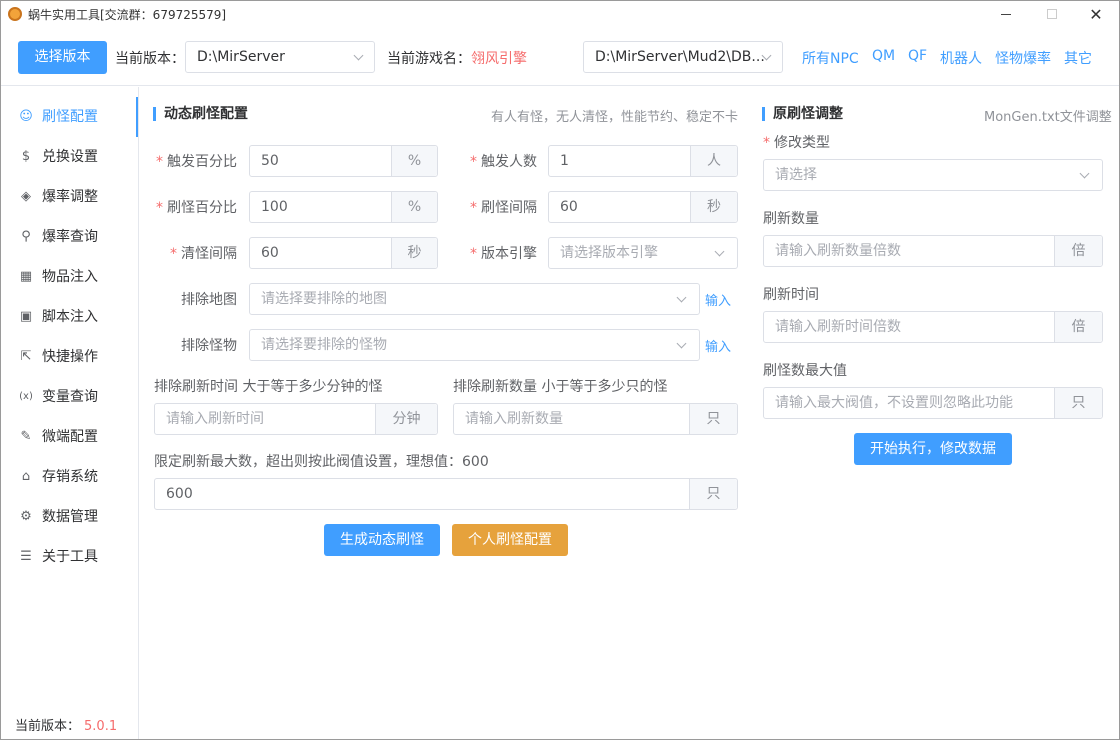 The width and height of the screenshot is (1120, 740). I want to click on execute-modify-button: 开始执行，修改数据, so click(933, 449).